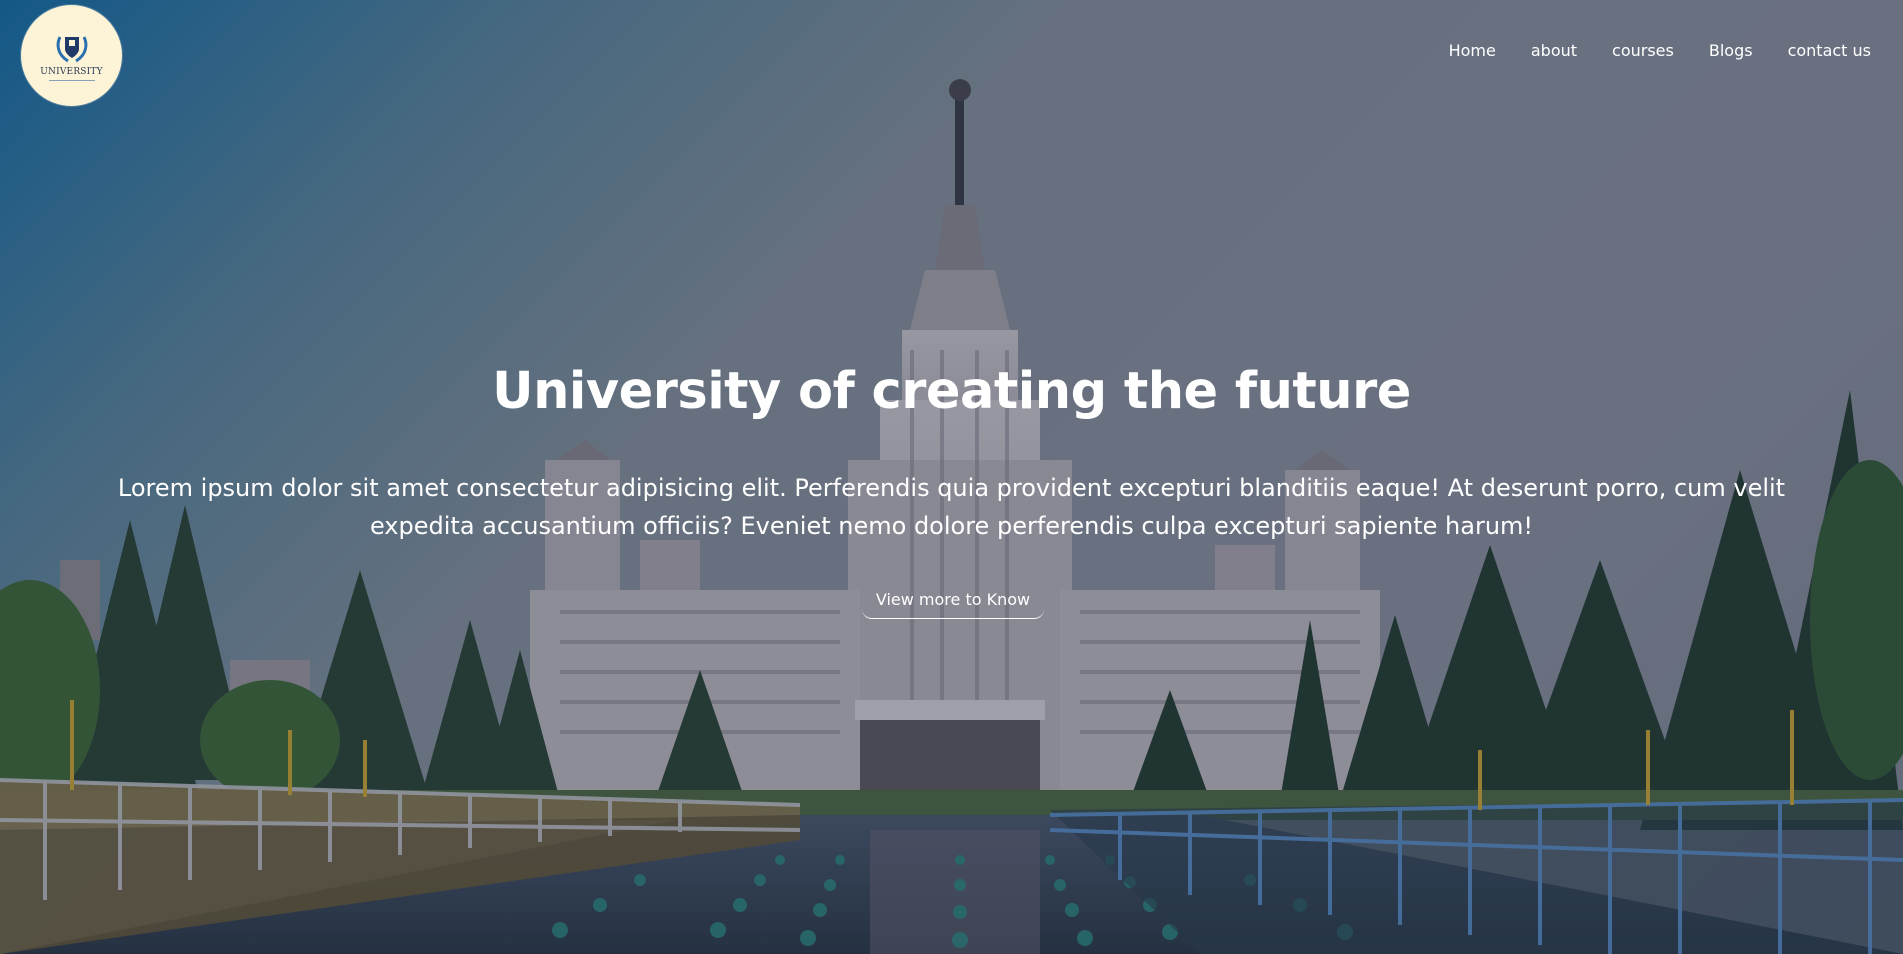 The image size is (1903, 954). What do you see at coordinates (953, 602) in the screenshot?
I see `view-more-button: View more to Know` at bounding box center [953, 602].